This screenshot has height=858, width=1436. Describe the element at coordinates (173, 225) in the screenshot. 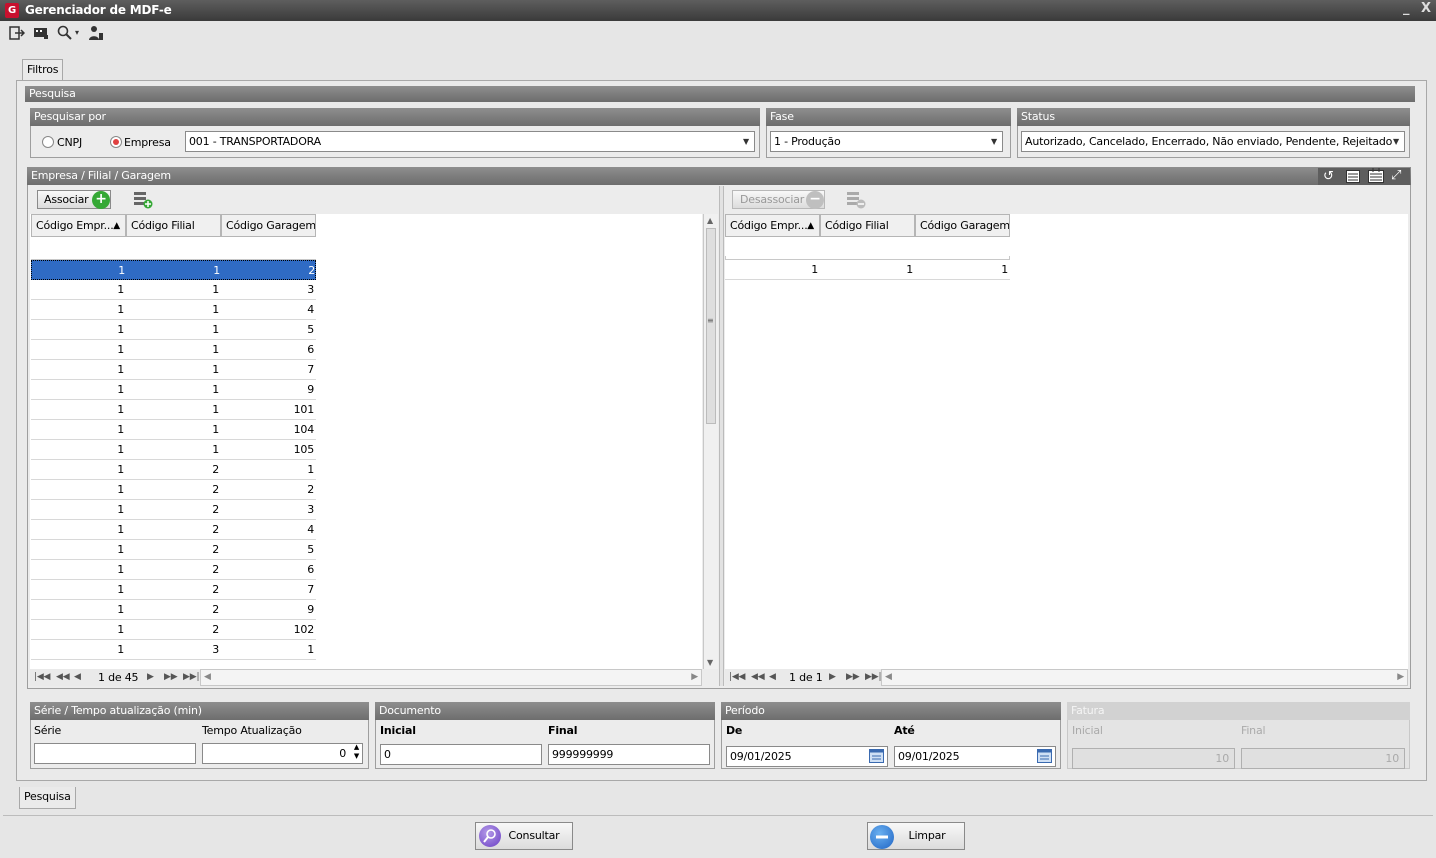

I see `left-col-codigo-filial: Código Filial` at that location.